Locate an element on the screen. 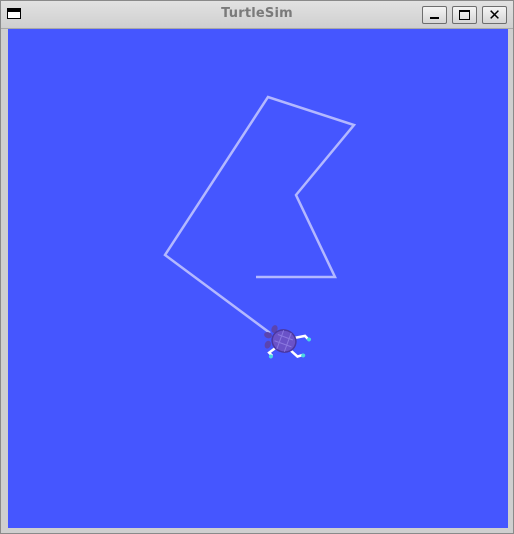  maximize-button is located at coordinates (464, 15).